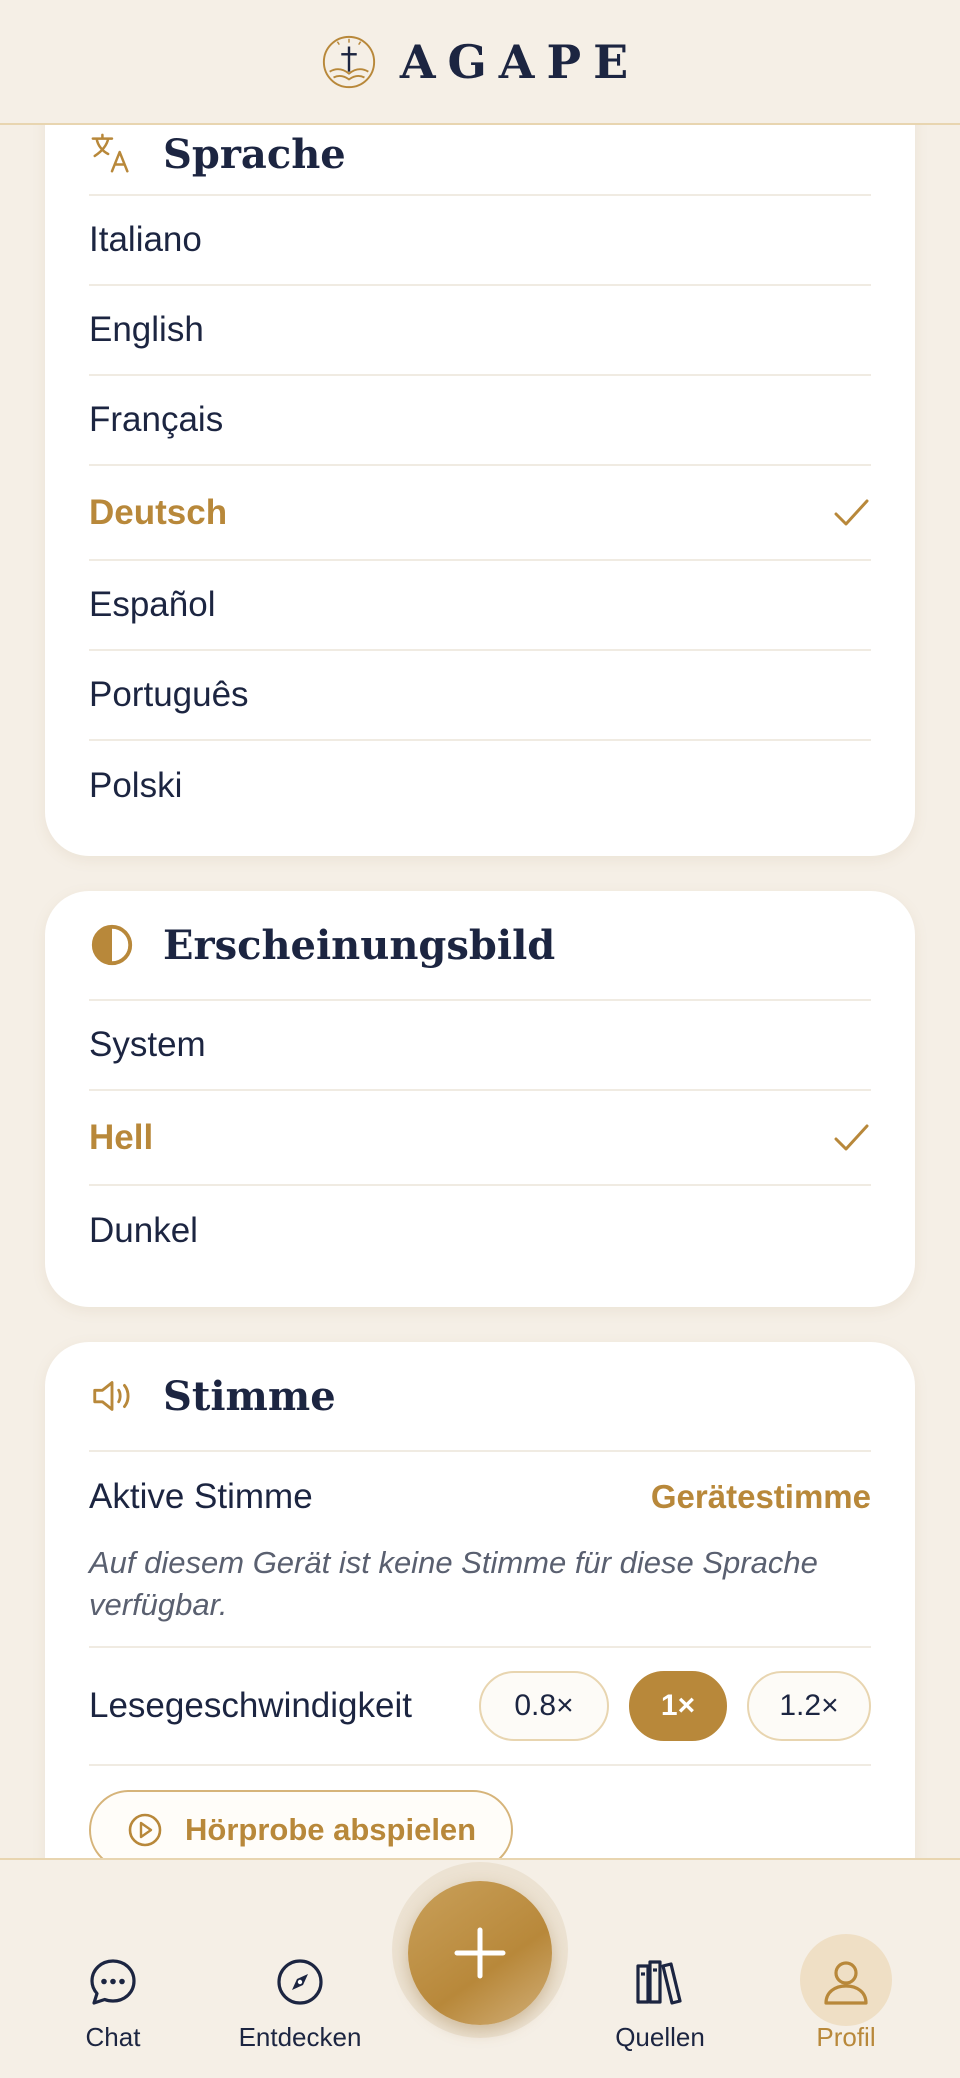  Describe the element at coordinates (250, 1705) in the screenshot. I see `reading-speed-label: Lesegeschwindigkeit` at that location.